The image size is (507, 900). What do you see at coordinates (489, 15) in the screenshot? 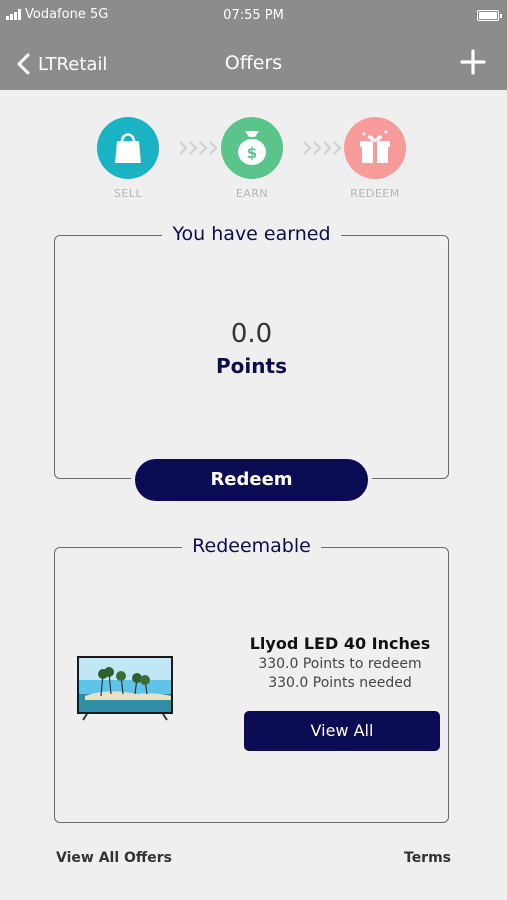
I see `battery-icon` at bounding box center [489, 15].